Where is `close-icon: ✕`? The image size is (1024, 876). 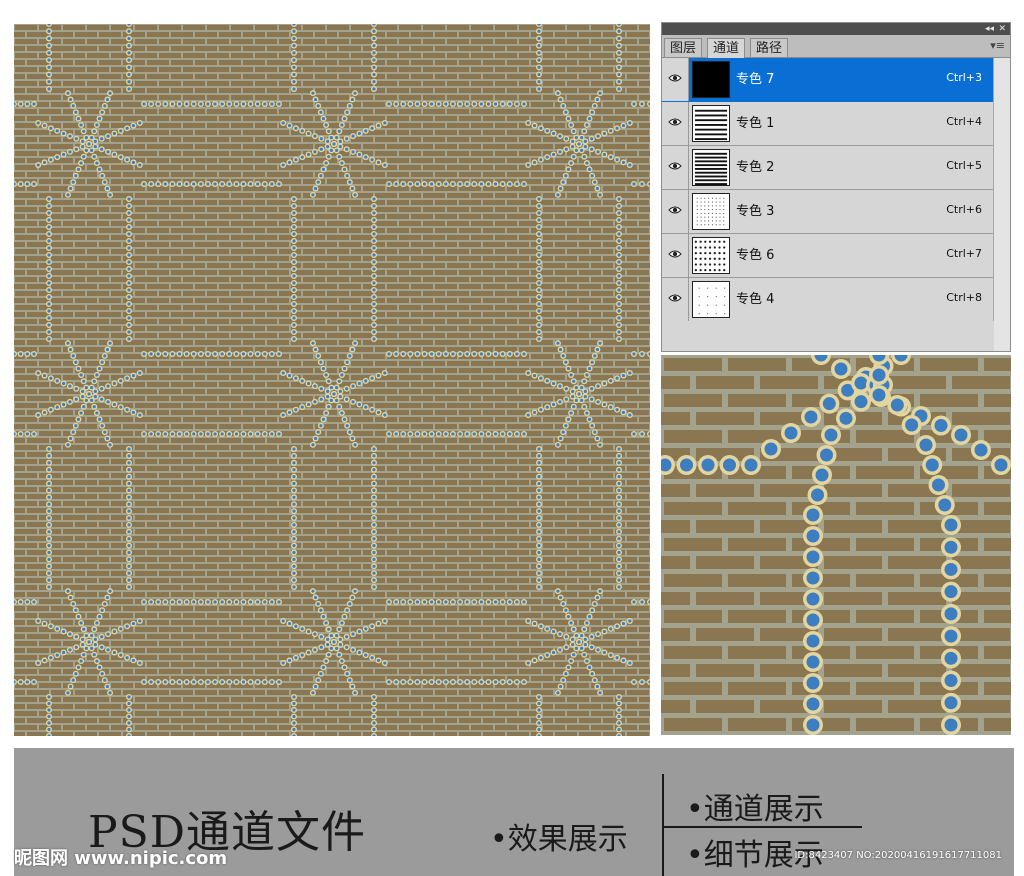
close-icon: ✕ is located at coordinates (1002, 29).